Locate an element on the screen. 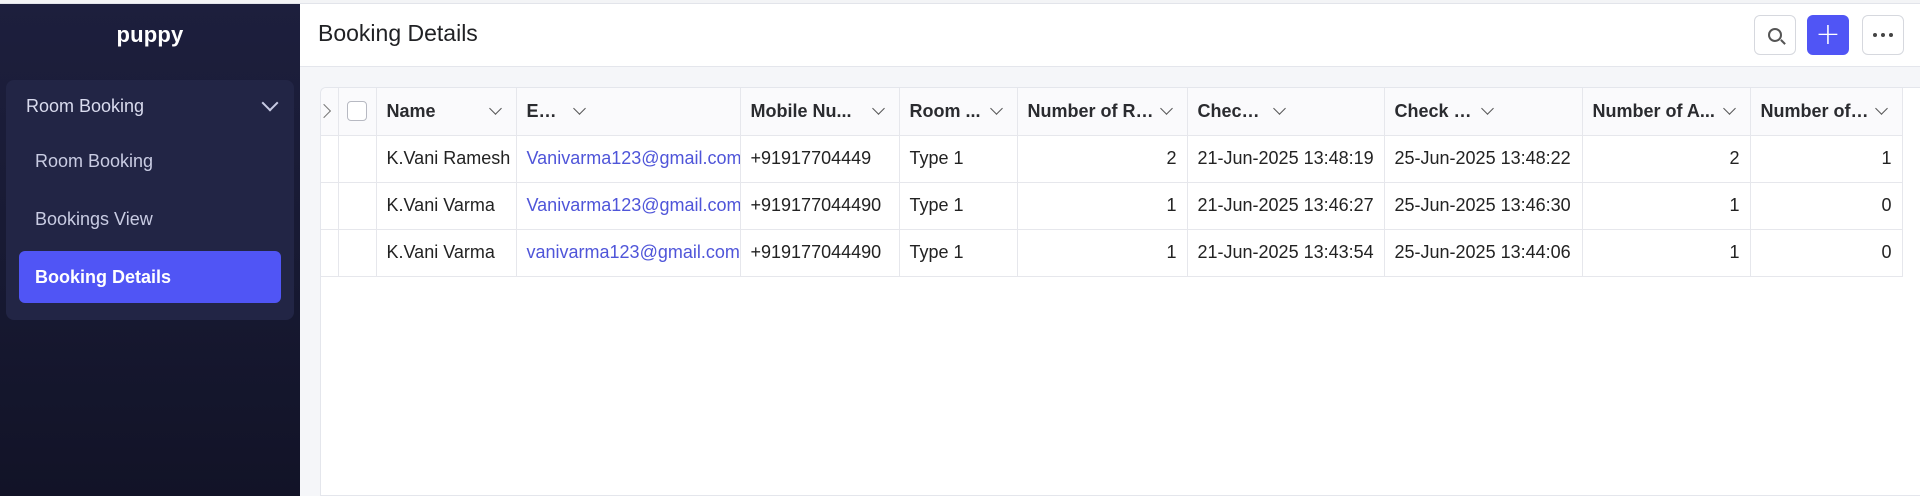  more-options-button is located at coordinates (1883, 35).